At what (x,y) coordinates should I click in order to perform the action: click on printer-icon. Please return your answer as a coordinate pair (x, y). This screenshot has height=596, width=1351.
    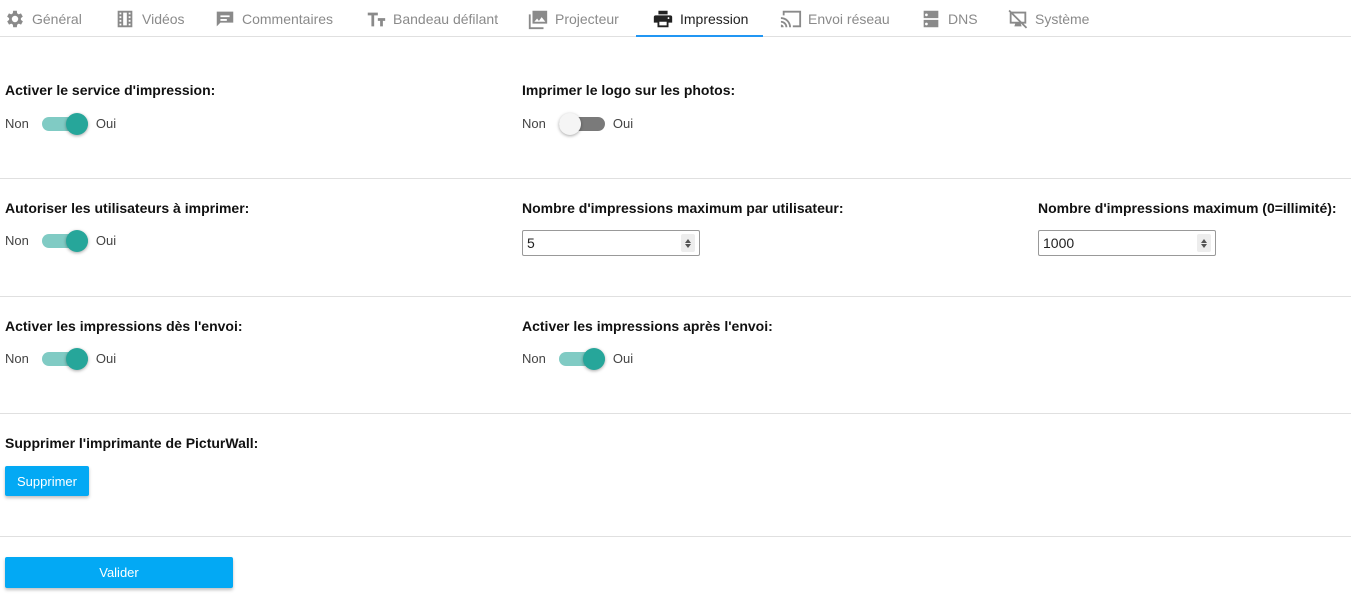
    Looking at the image, I should click on (663, 18).